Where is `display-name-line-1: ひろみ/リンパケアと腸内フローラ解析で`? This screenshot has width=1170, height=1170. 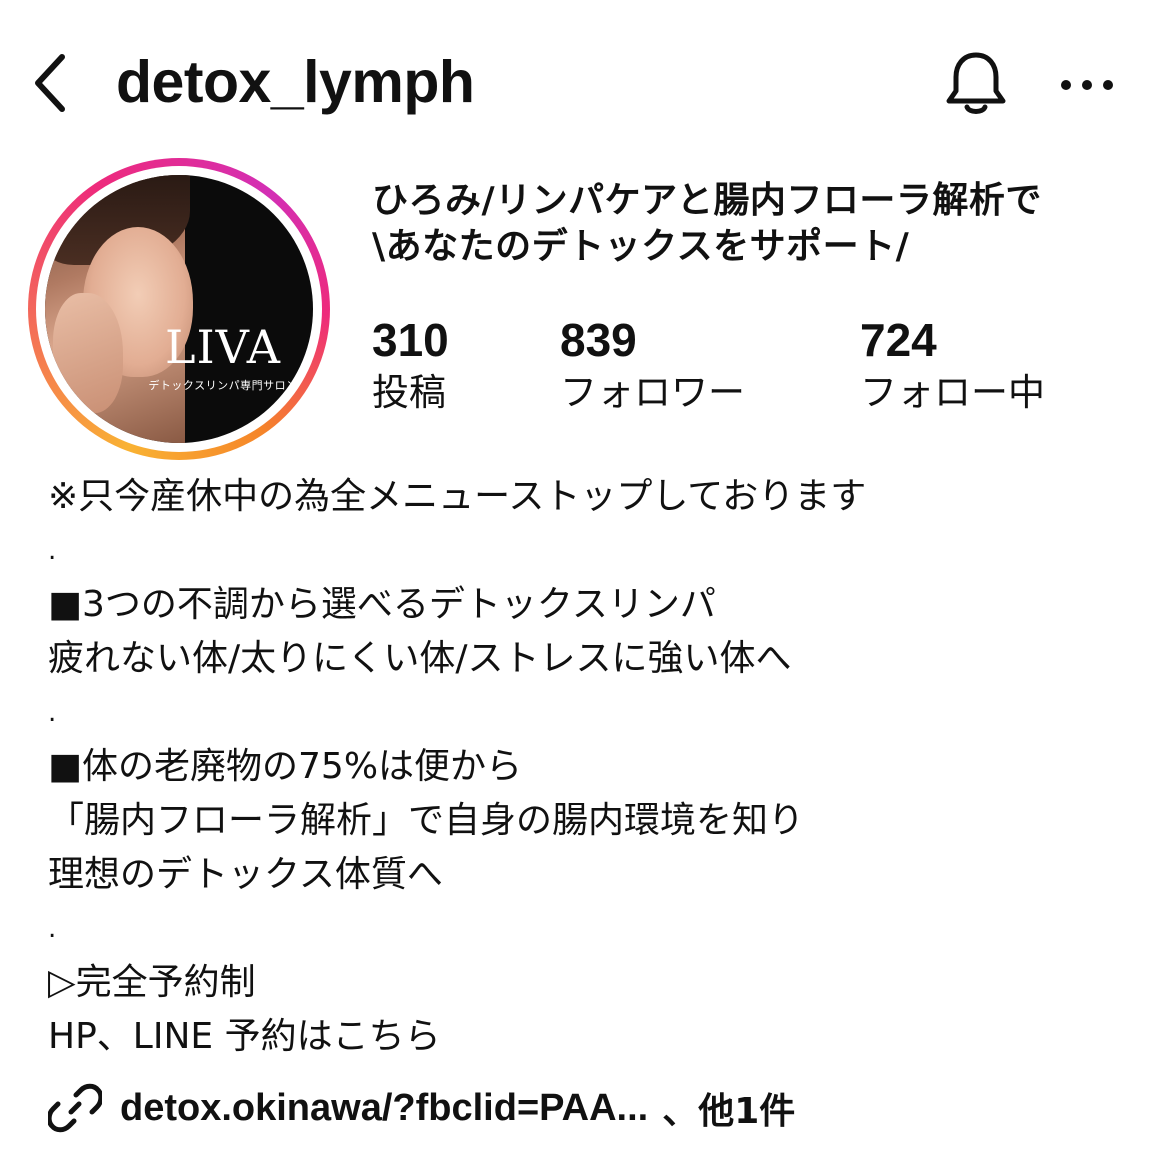 display-name-line-1: ひろみ/リンパケアと腸内フローラ解析で is located at coordinates (707, 200).